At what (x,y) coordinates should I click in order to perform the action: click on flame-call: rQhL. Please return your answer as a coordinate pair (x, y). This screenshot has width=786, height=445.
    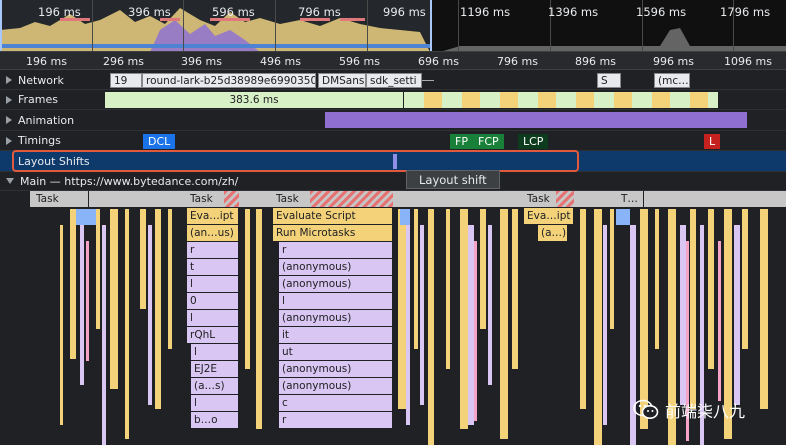
    Looking at the image, I should click on (213, 335).